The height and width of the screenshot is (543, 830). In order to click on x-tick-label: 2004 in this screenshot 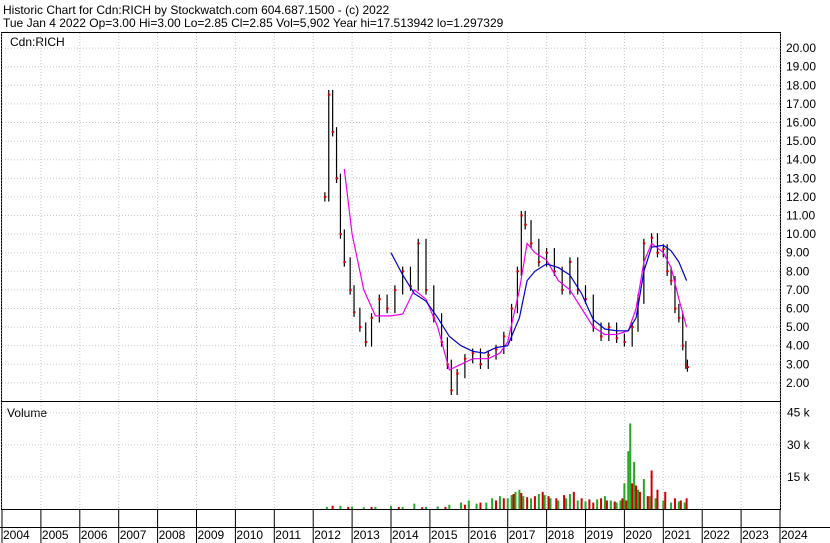, I will do `click(16, 535)`.